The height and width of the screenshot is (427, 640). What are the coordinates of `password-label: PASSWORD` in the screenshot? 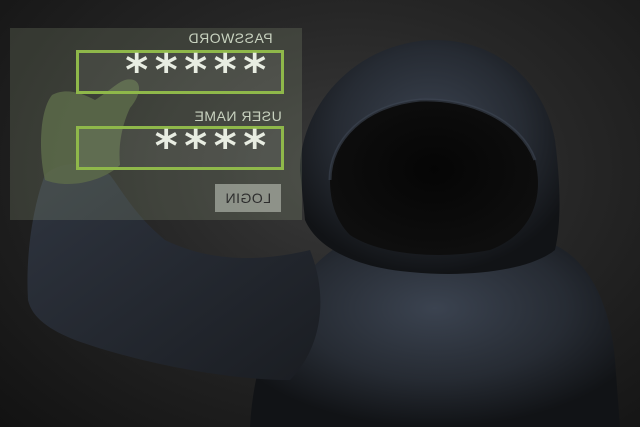 It's located at (230, 38).